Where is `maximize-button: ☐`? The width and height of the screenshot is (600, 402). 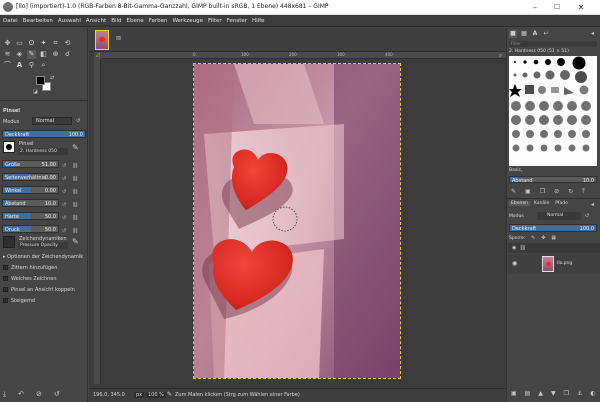 maximize-button: ☐ is located at coordinates (557, 7).